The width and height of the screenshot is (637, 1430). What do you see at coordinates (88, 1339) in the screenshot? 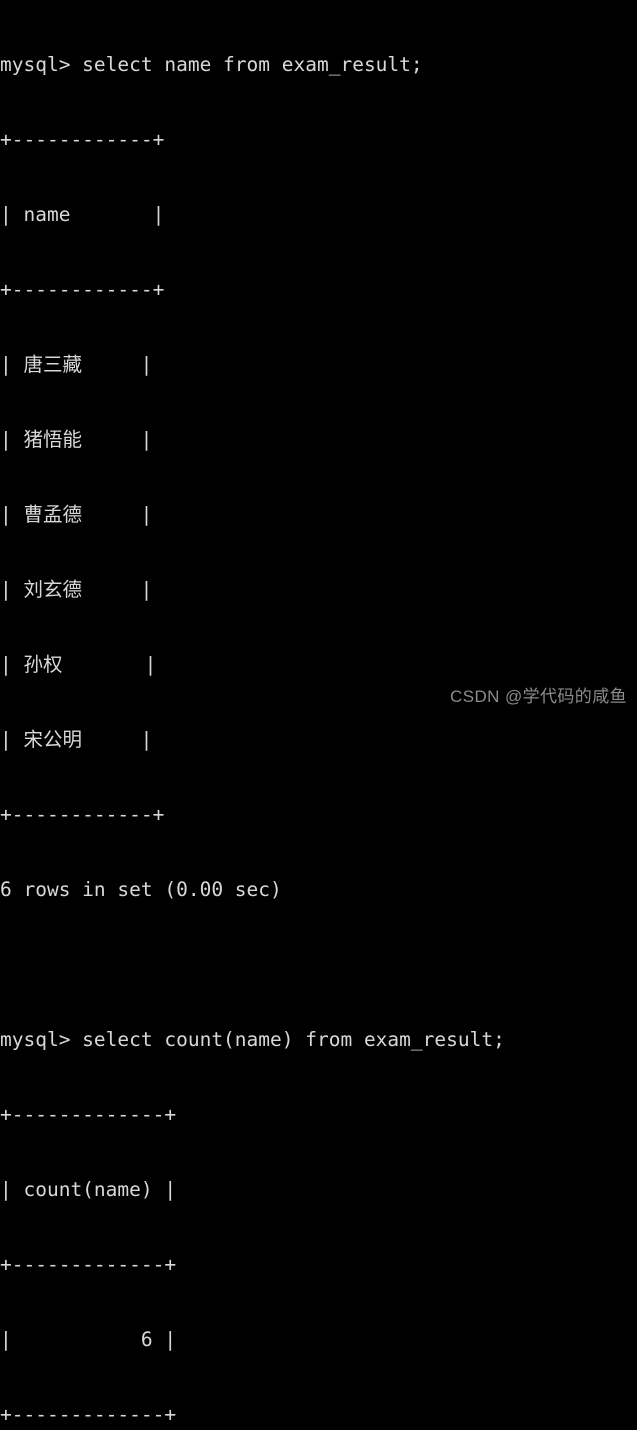
I see `terminal-line-table-row: | 6 |` at bounding box center [88, 1339].